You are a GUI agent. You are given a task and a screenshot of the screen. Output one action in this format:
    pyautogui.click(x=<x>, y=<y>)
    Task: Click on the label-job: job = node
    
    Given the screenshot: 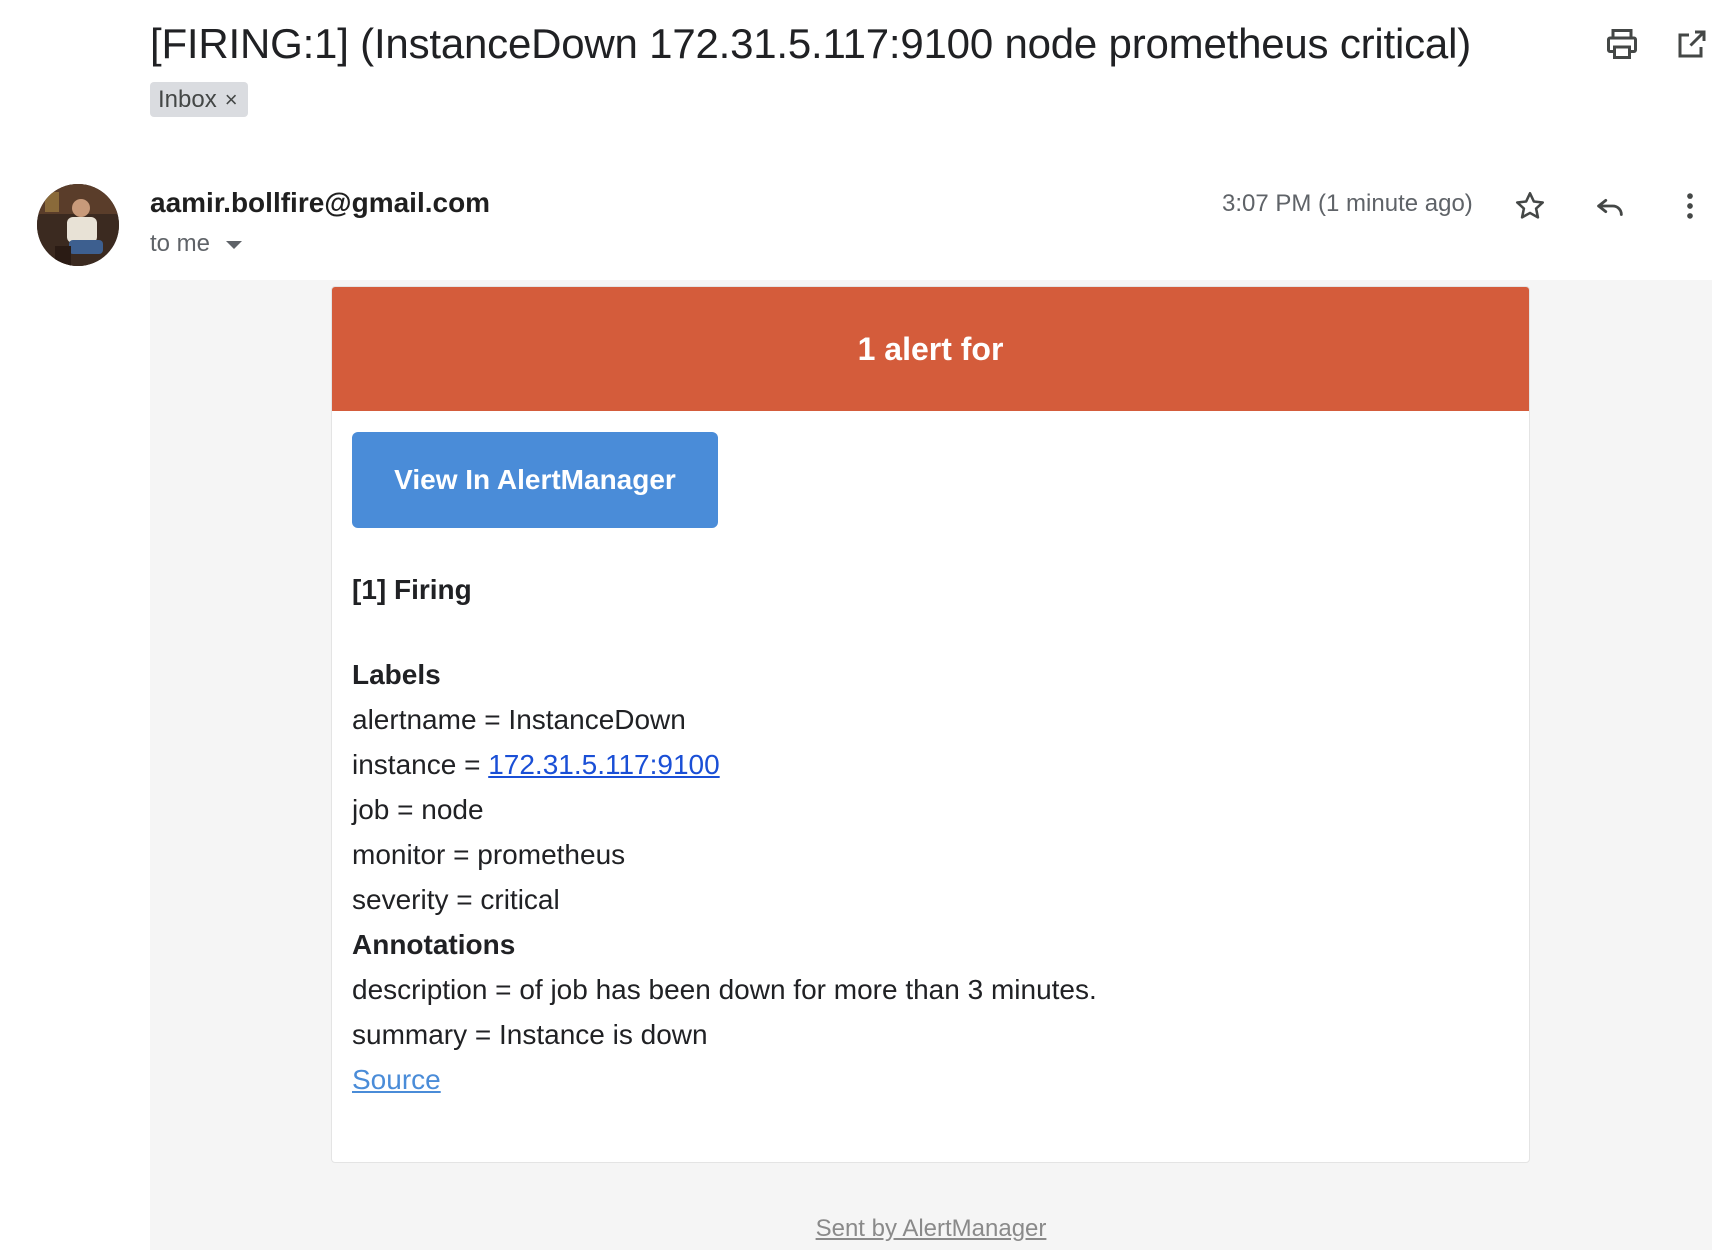 What is the action you would take?
    pyautogui.click(x=418, y=809)
    